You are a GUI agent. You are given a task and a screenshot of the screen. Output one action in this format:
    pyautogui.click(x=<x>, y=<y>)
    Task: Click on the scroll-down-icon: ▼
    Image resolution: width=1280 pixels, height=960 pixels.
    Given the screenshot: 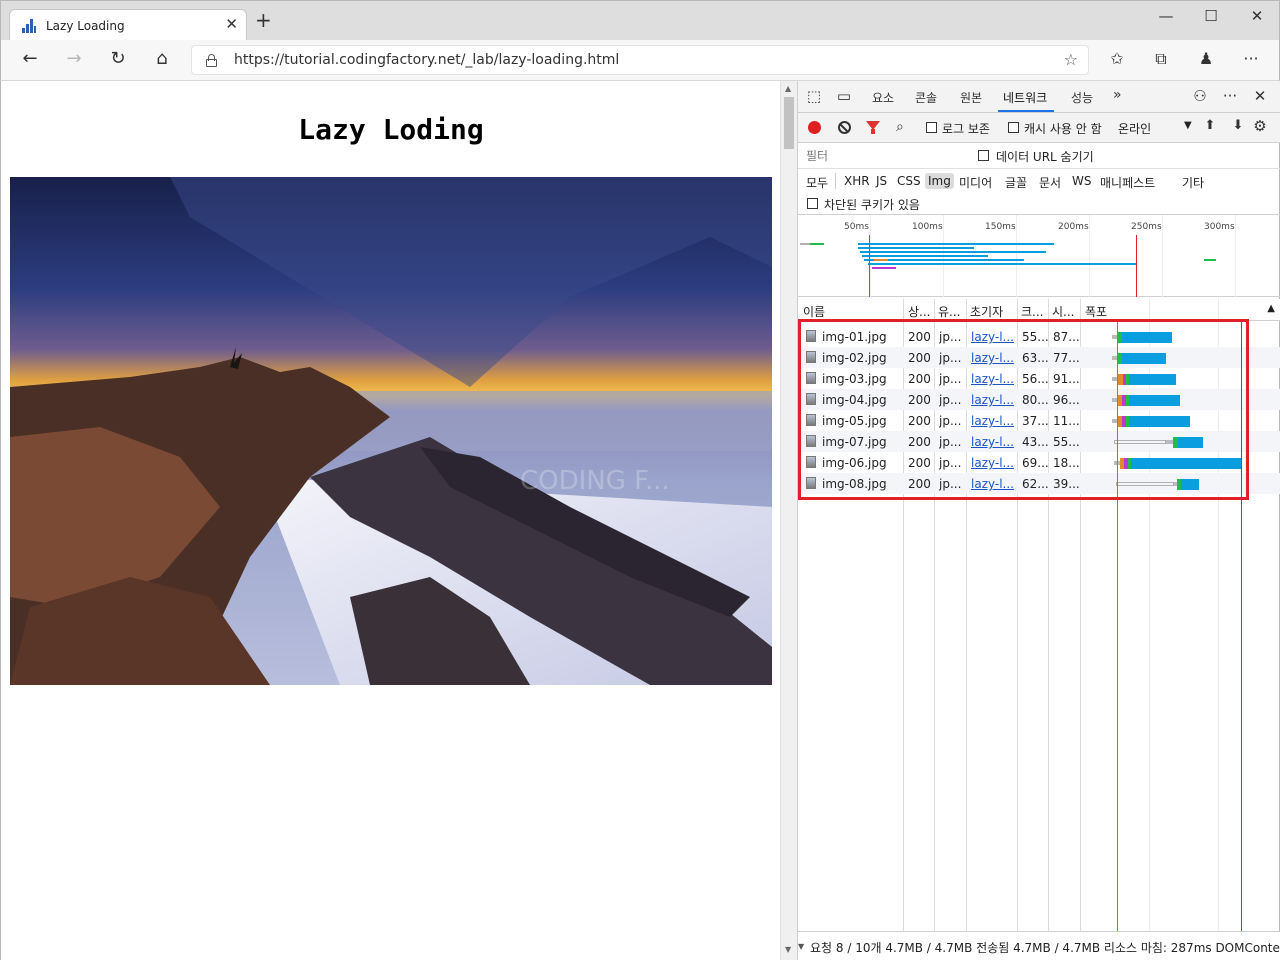 What is the action you would take?
    pyautogui.click(x=788, y=949)
    